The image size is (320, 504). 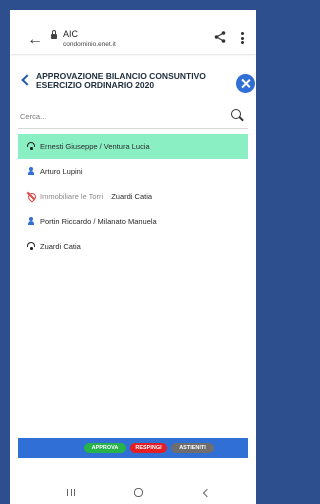 I want to click on delegate-name: Zuardi Catia, so click(x=132, y=196).